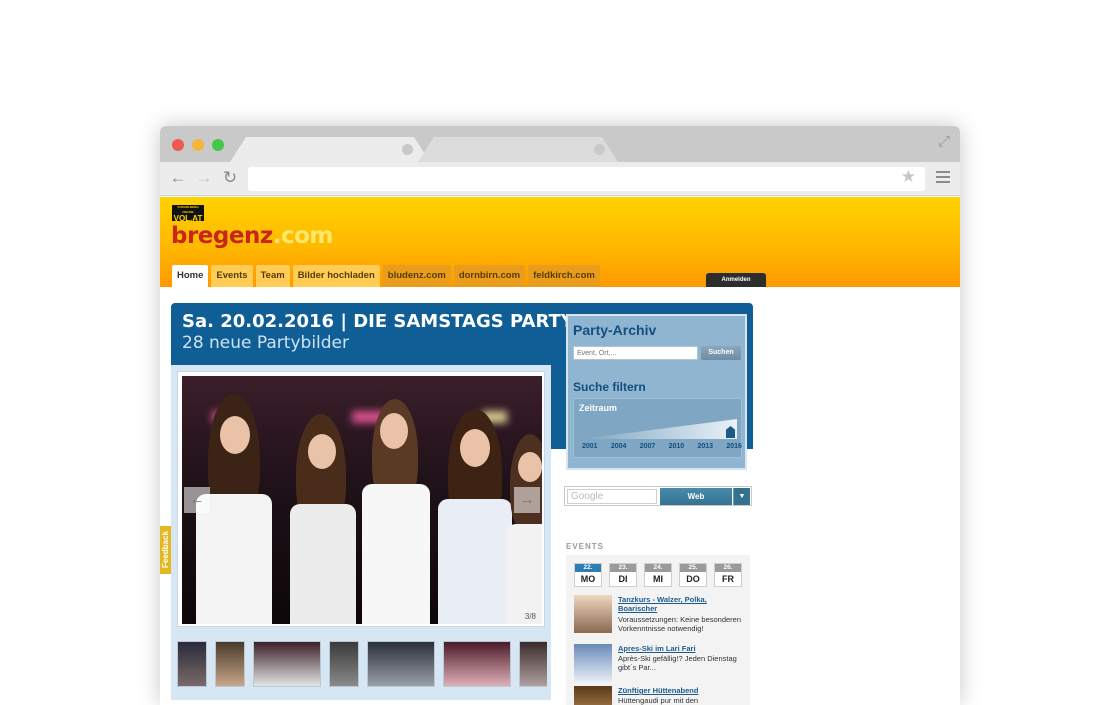  Describe the element at coordinates (336, 276) in the screenshot. I see `nav-upload-photos: Bilder hochladen` at that location.